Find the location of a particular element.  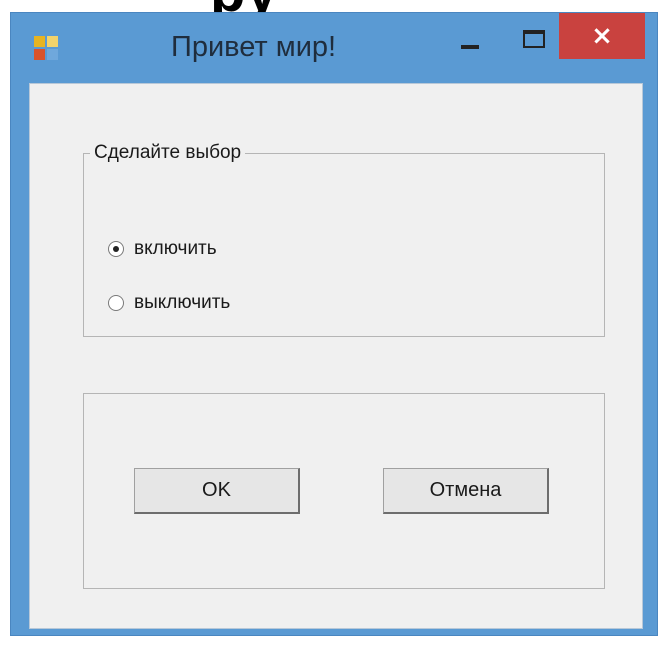

radio-label-on: включить is located at coordinates (175, 249).